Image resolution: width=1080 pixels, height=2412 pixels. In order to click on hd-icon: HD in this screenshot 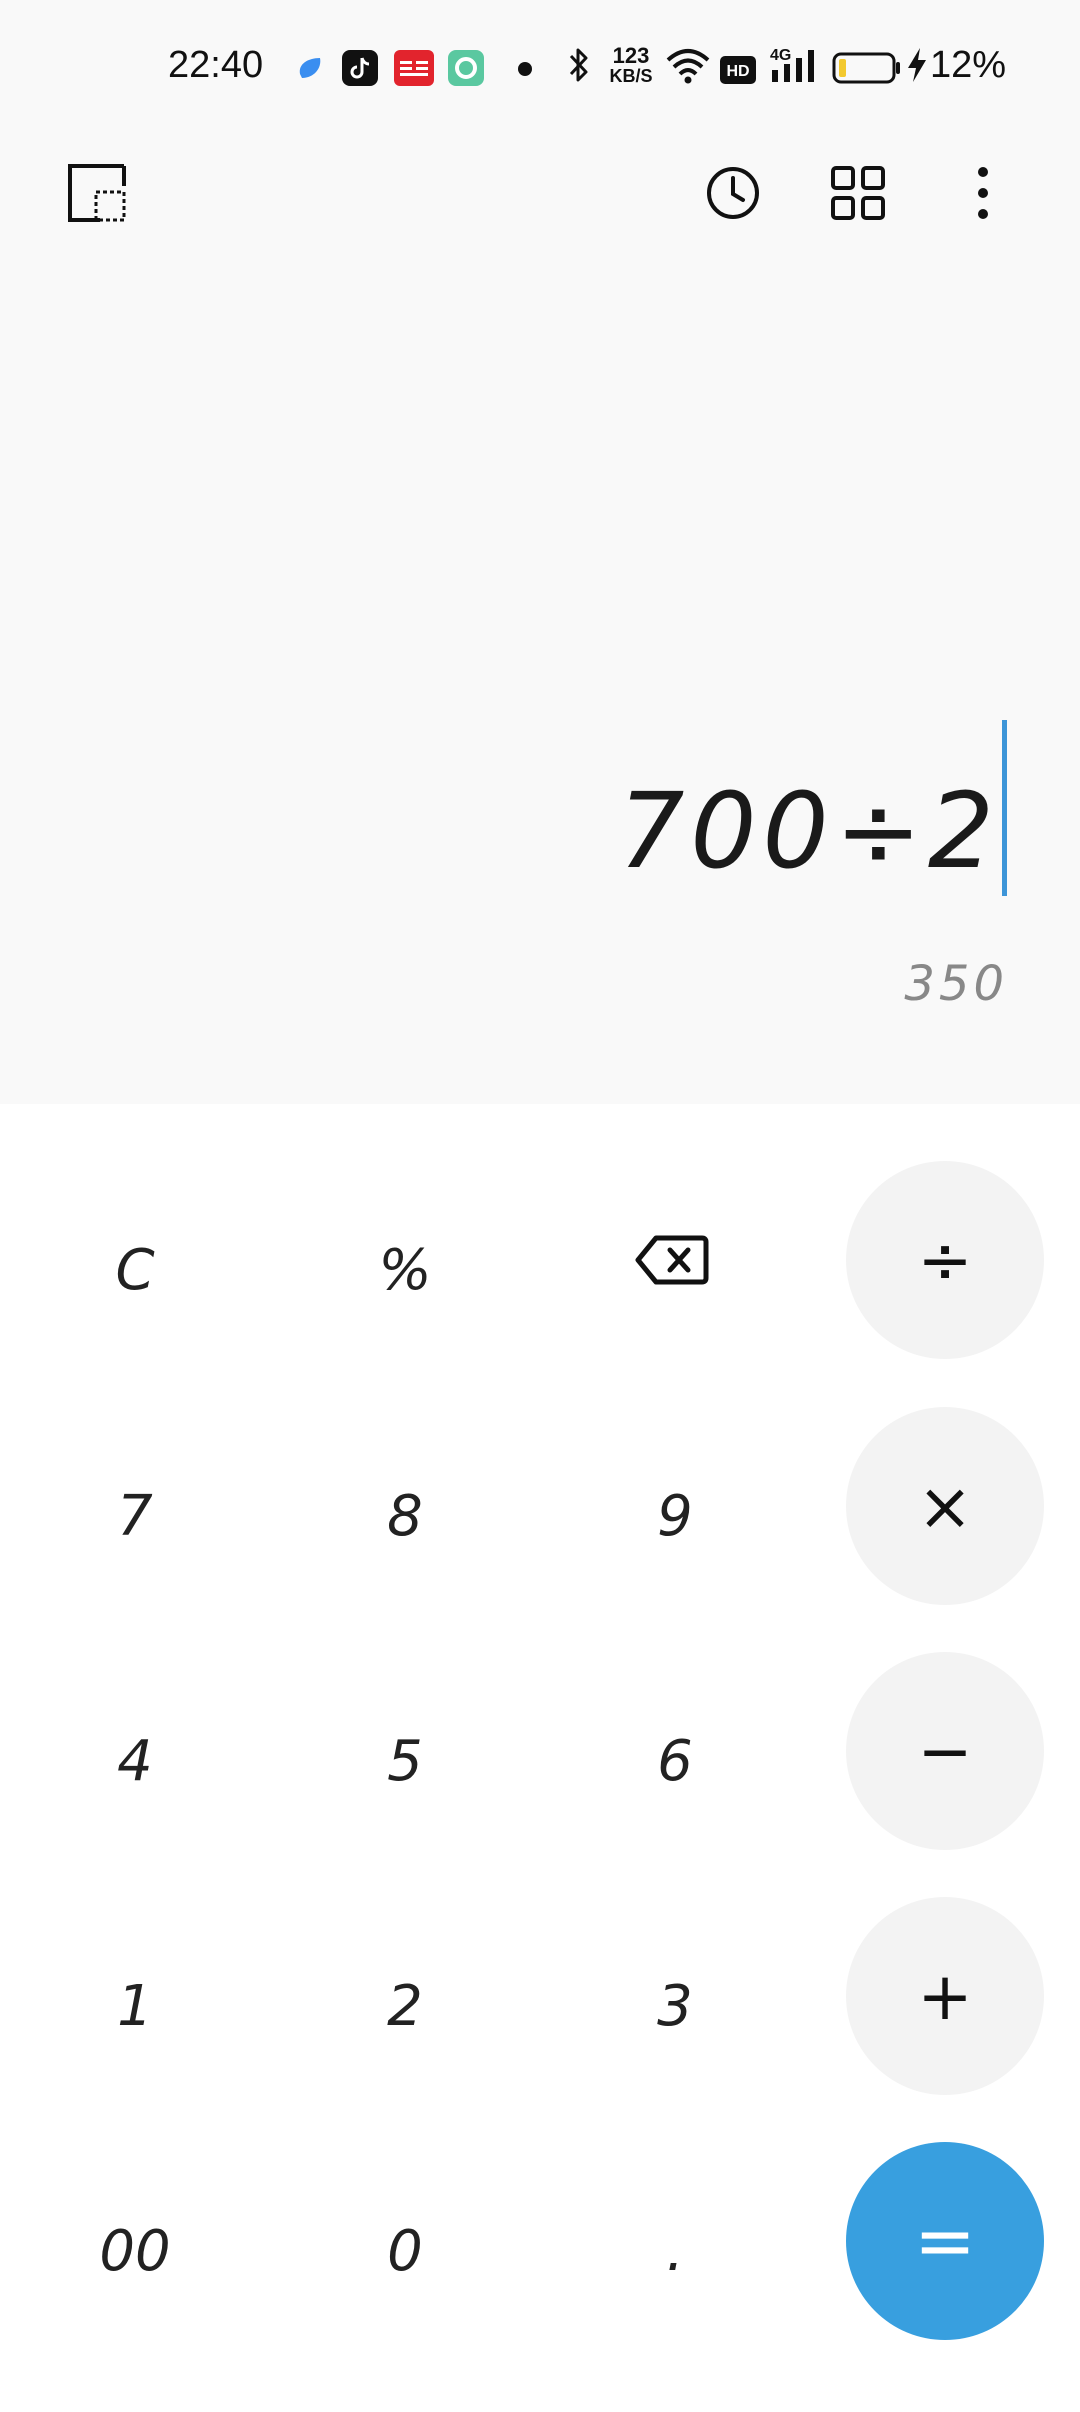, I will do `click(738, 72)`.